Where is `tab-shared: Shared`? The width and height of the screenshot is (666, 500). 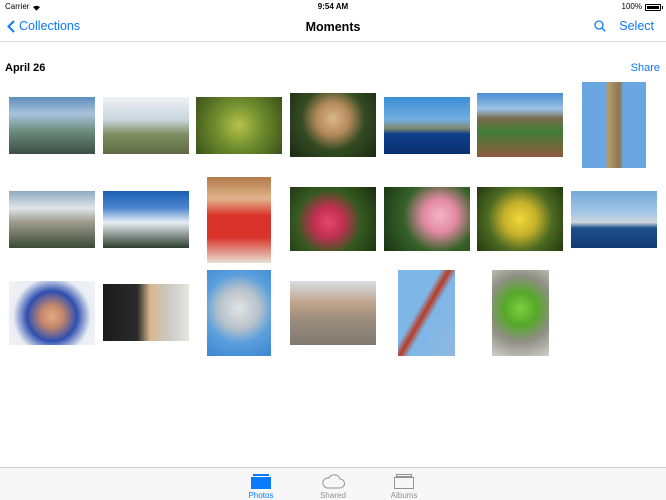 tab-shared: Shared is located at coordinates (333, 485).